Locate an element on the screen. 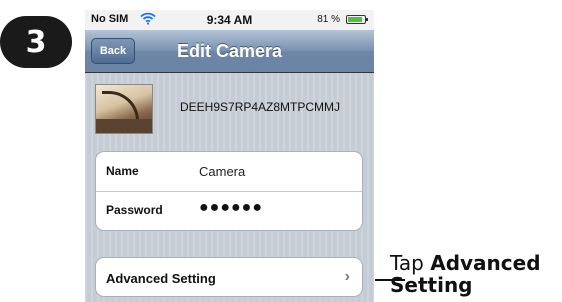 Image resolution: width=562 pixels, height=302 pixels. password-field: ●●●●●● is located at coordinates (231, 208).